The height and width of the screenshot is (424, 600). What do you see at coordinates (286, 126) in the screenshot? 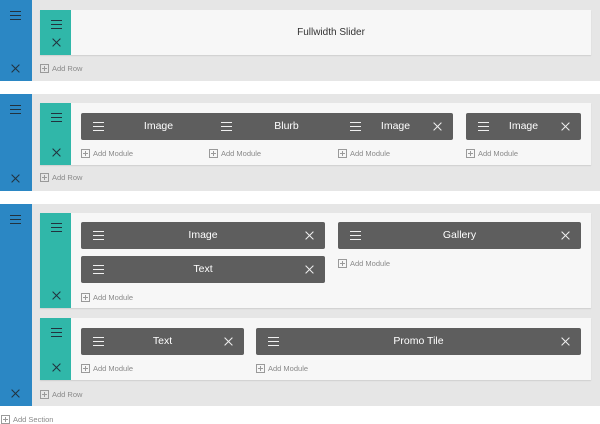
I see `module-label: Blurb` at bounding box center [286, 126].